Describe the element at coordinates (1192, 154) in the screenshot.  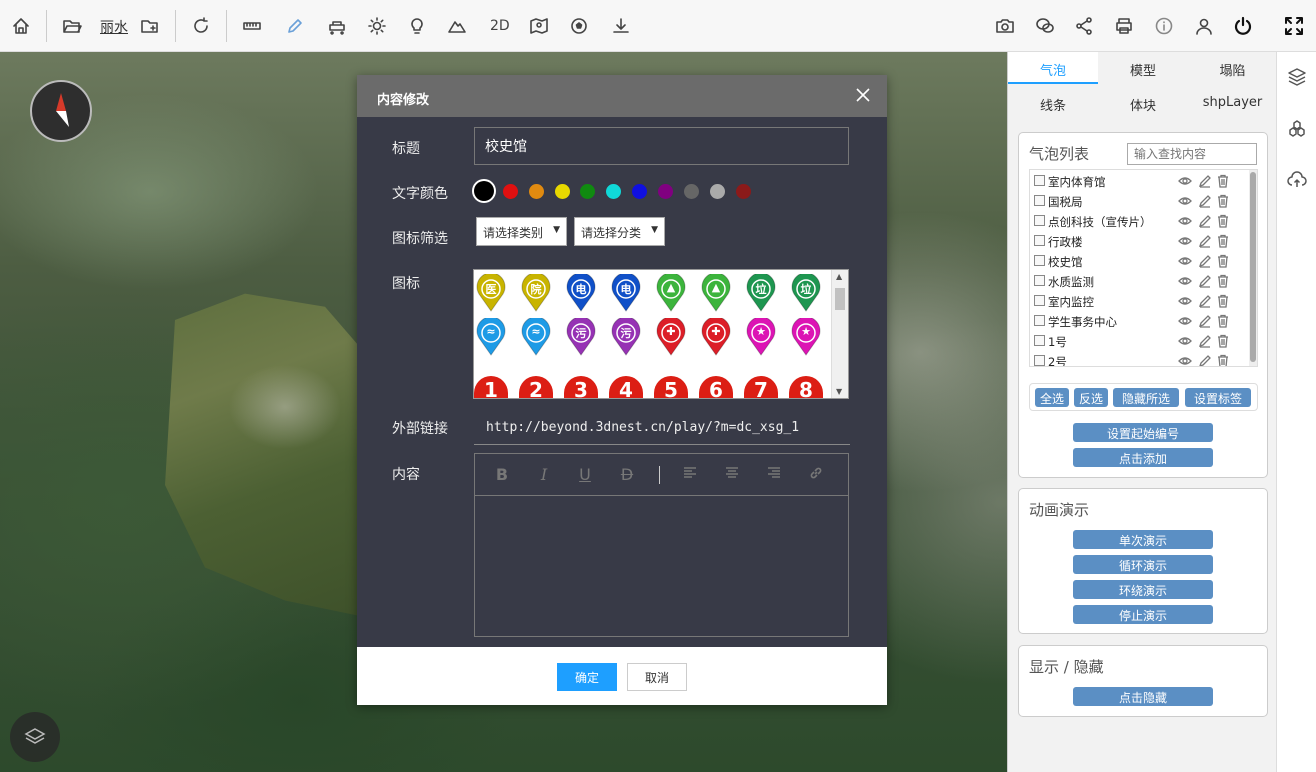
I see `search-input` at that location.